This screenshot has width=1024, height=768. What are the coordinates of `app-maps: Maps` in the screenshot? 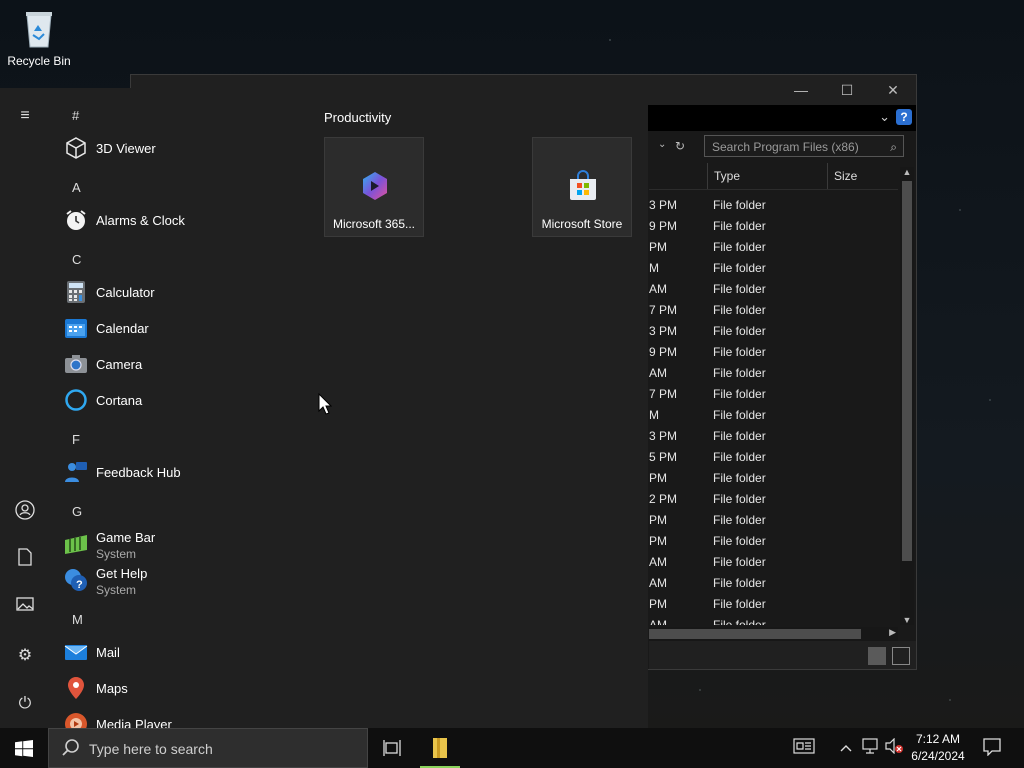 It's located at (182, 689).